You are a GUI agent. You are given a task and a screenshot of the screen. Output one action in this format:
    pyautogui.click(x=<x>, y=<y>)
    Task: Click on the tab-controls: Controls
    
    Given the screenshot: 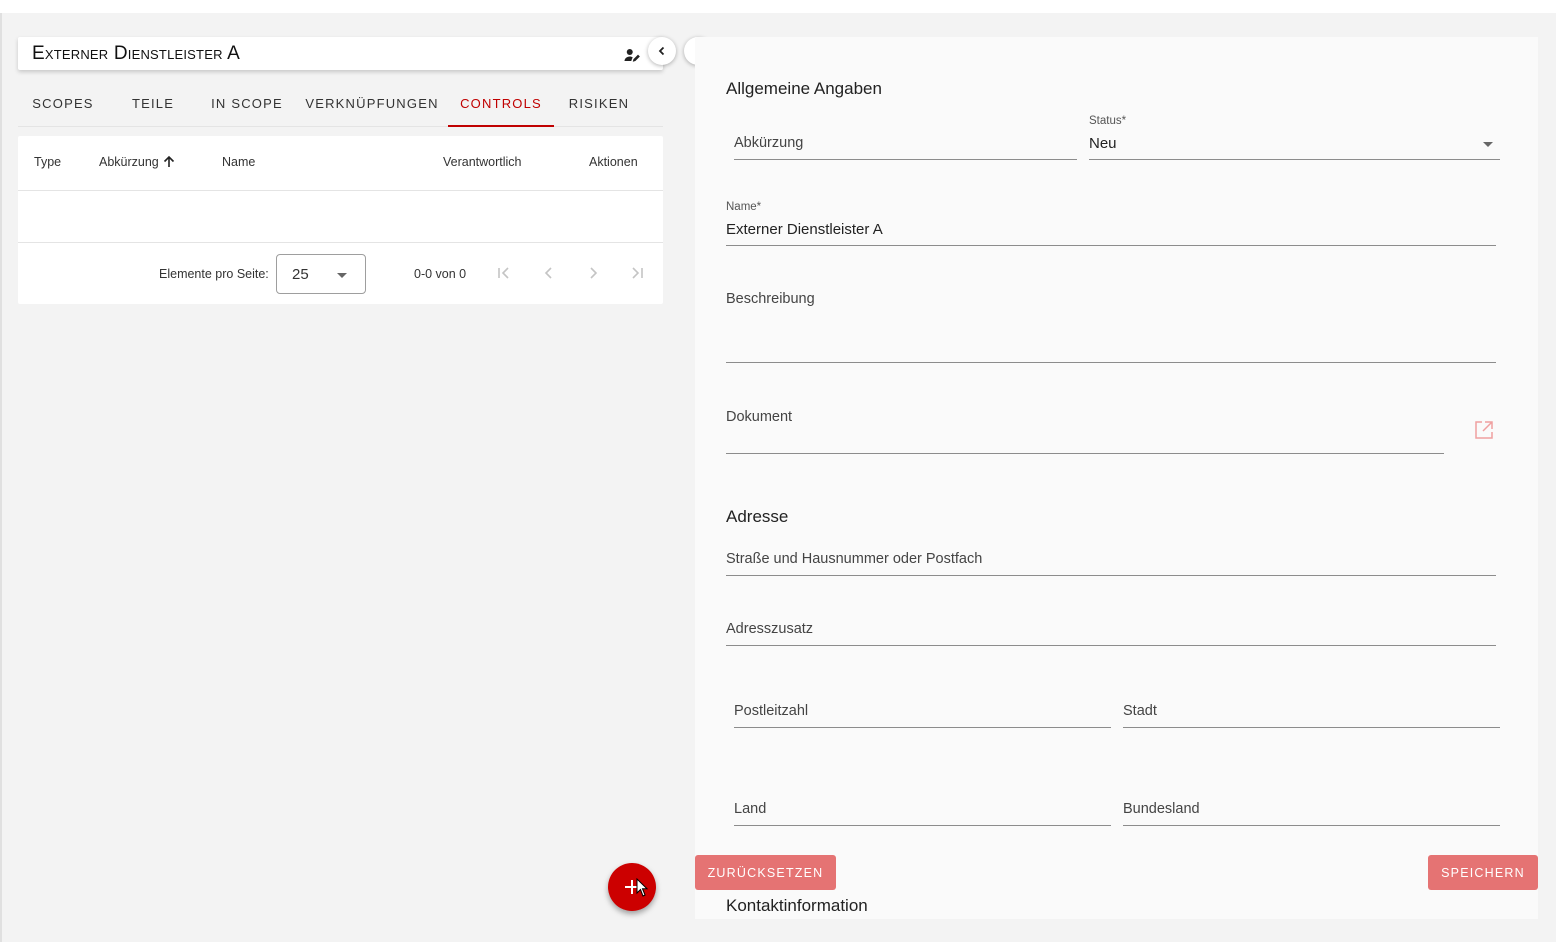 What is the action you would take?
    pyautogui.click(x=501, y=103)
    